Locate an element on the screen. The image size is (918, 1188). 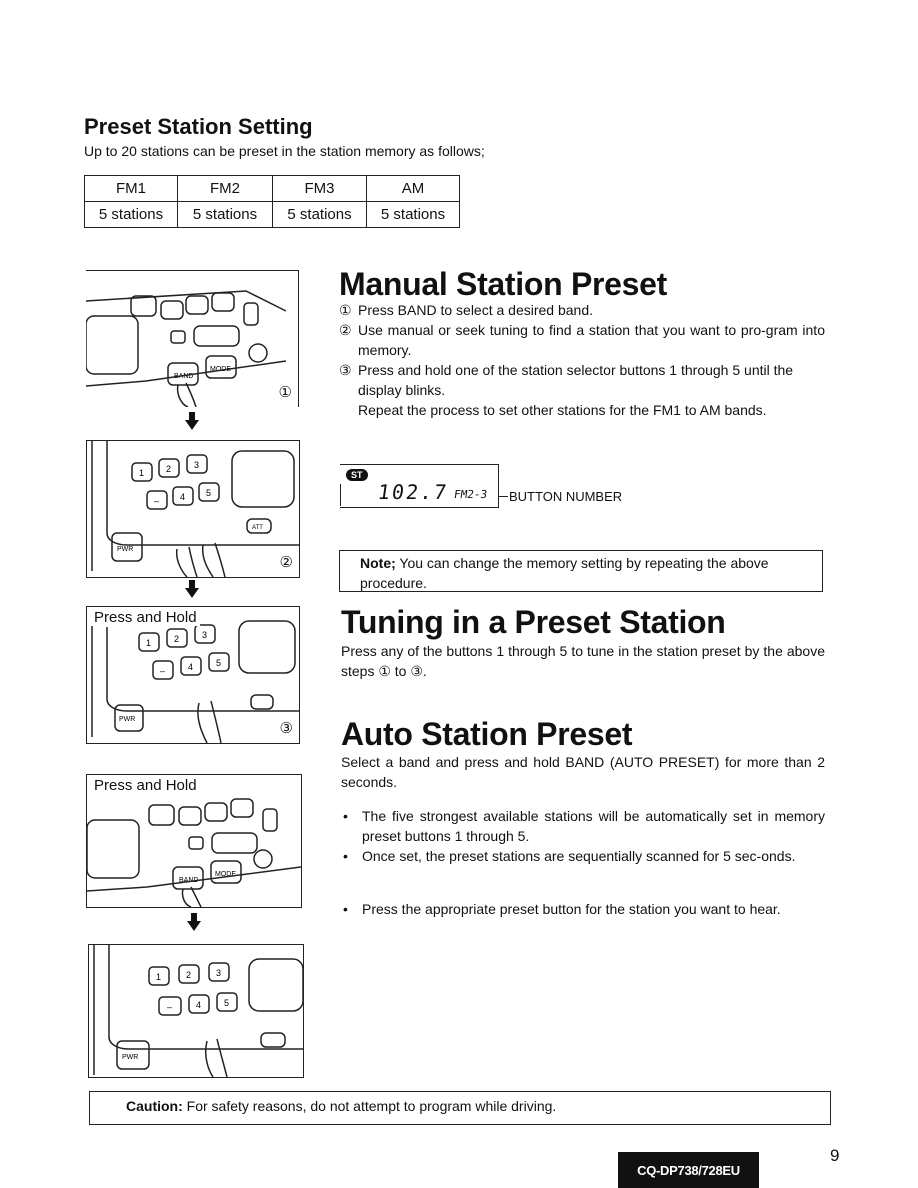
band-header: FM1 is located at coordinates (131, 188).